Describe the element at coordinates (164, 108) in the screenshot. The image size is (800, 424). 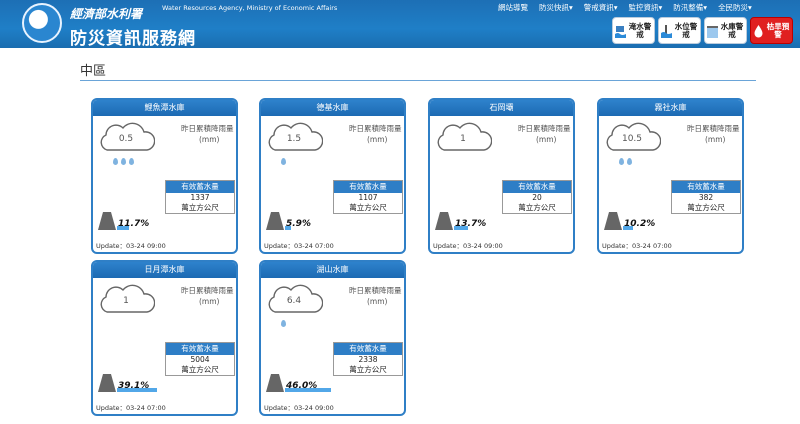
I see `reservoir-name: 鯉魚潭水庫` at that location.